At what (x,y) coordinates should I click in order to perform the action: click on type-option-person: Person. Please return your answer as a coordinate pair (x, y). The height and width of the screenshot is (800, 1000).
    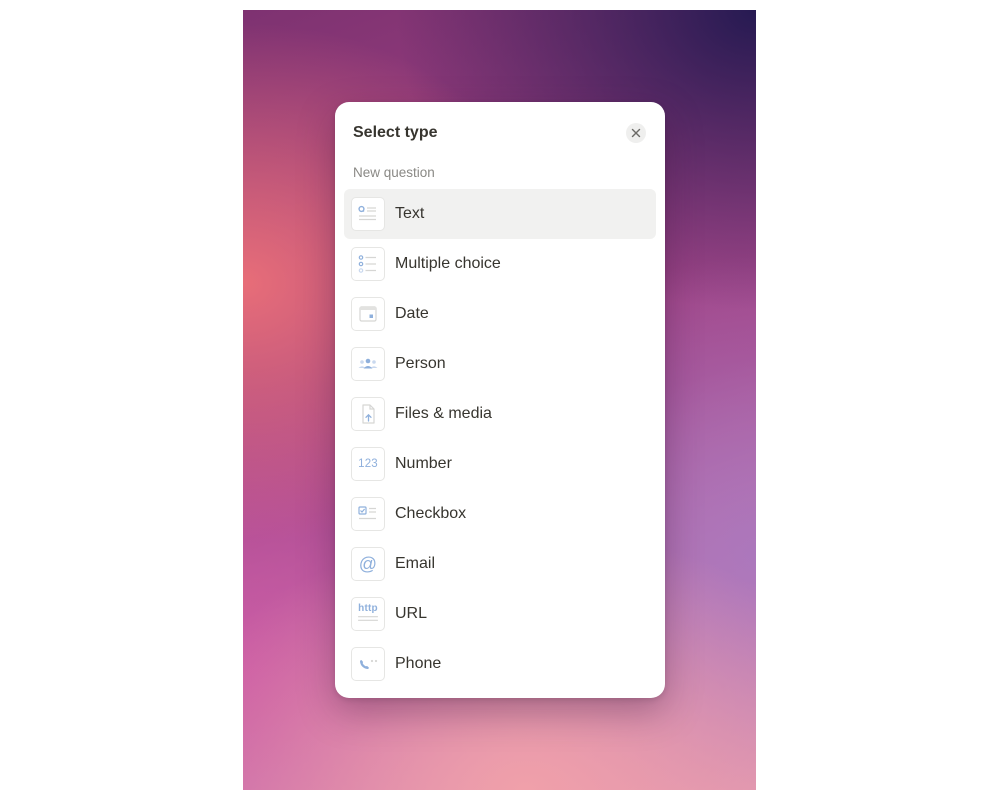
    Looking at the image, I should click on (500, 364).